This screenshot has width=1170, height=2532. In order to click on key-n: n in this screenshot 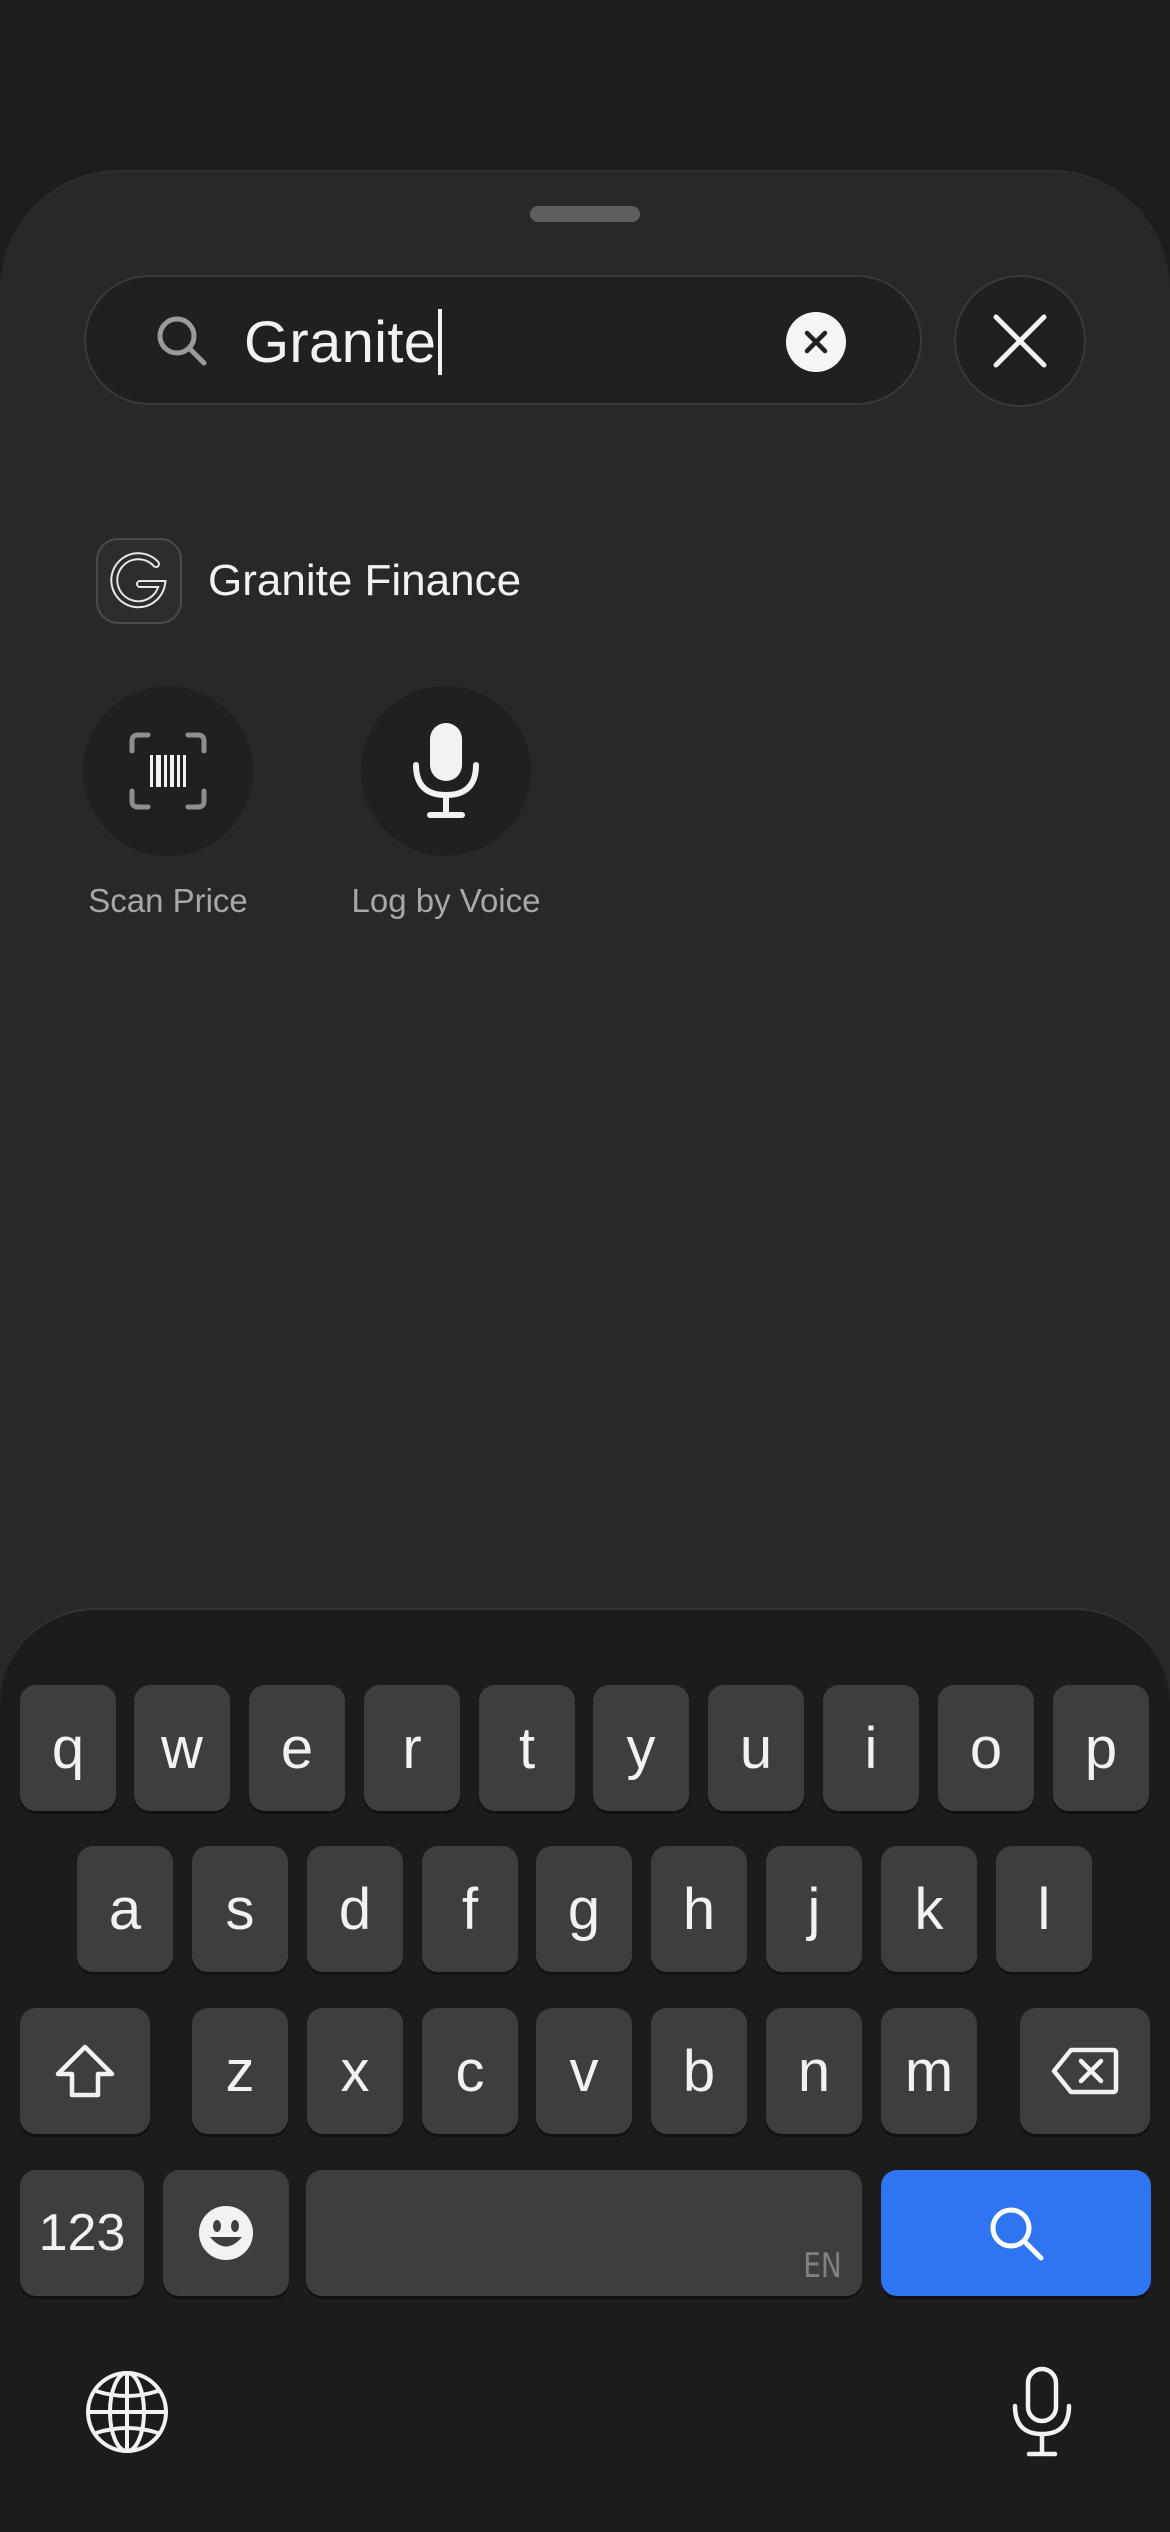, I will do `click(814, 2071)`.